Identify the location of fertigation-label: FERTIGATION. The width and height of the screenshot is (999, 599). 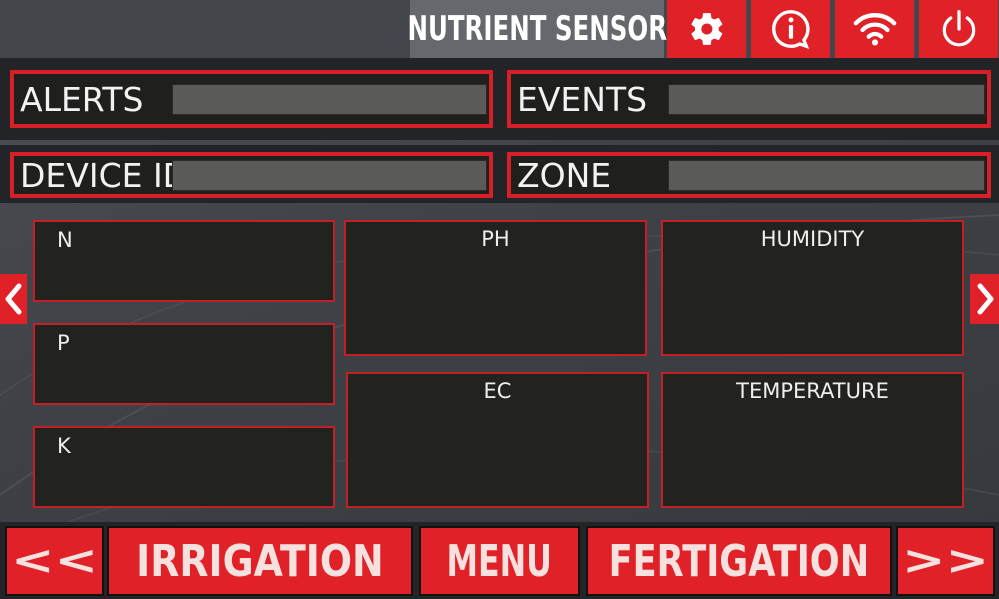
(739, 561).